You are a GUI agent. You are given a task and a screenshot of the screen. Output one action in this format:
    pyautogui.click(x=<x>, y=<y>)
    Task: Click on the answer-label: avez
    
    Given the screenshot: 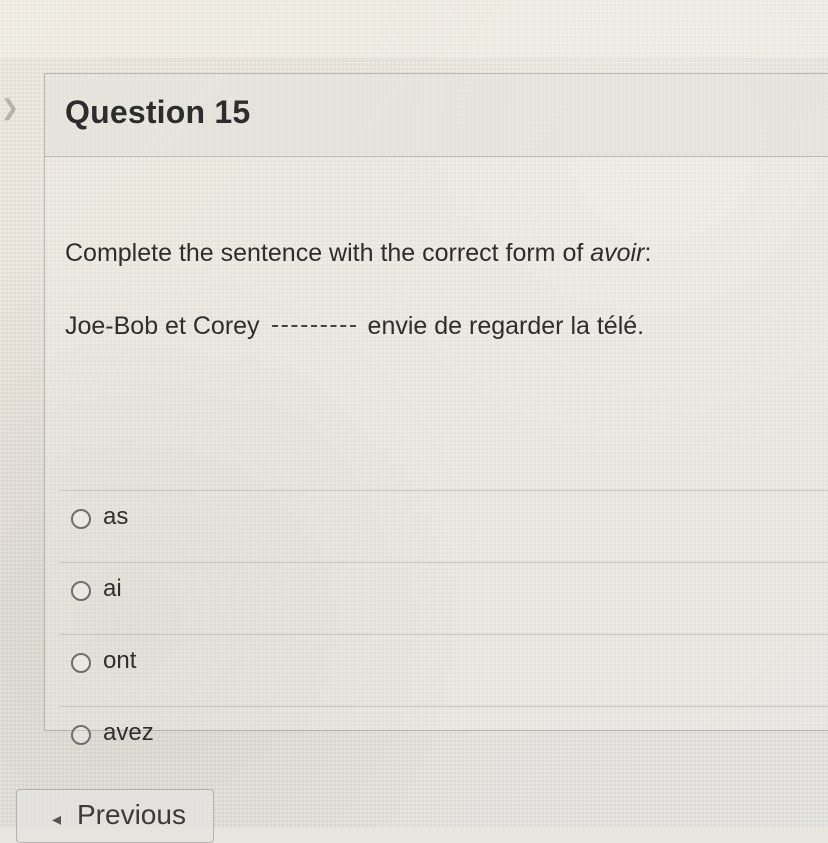 What is the action you would take?
    pyautogui.click(x=128, y=733)
    